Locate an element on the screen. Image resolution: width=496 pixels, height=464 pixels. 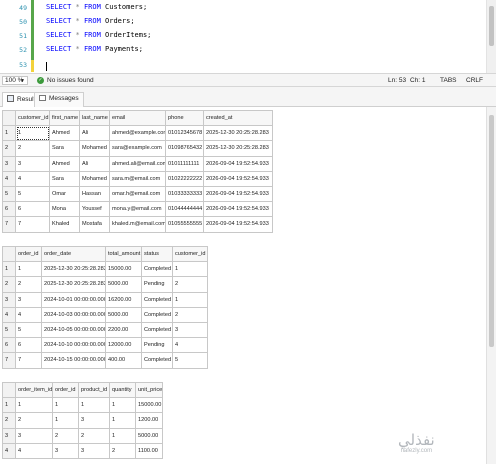
column-header: product_id is located at coordinates (94, 390).